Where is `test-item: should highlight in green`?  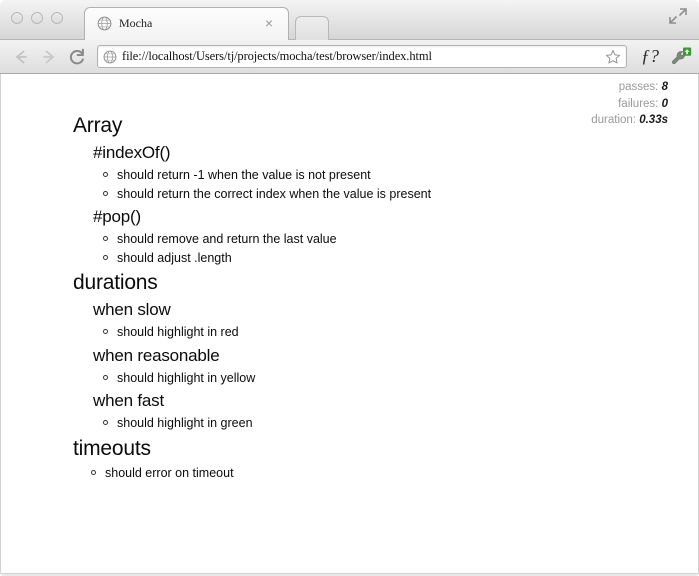
test-item: should highlight in green is located at coordinates (377, 423).